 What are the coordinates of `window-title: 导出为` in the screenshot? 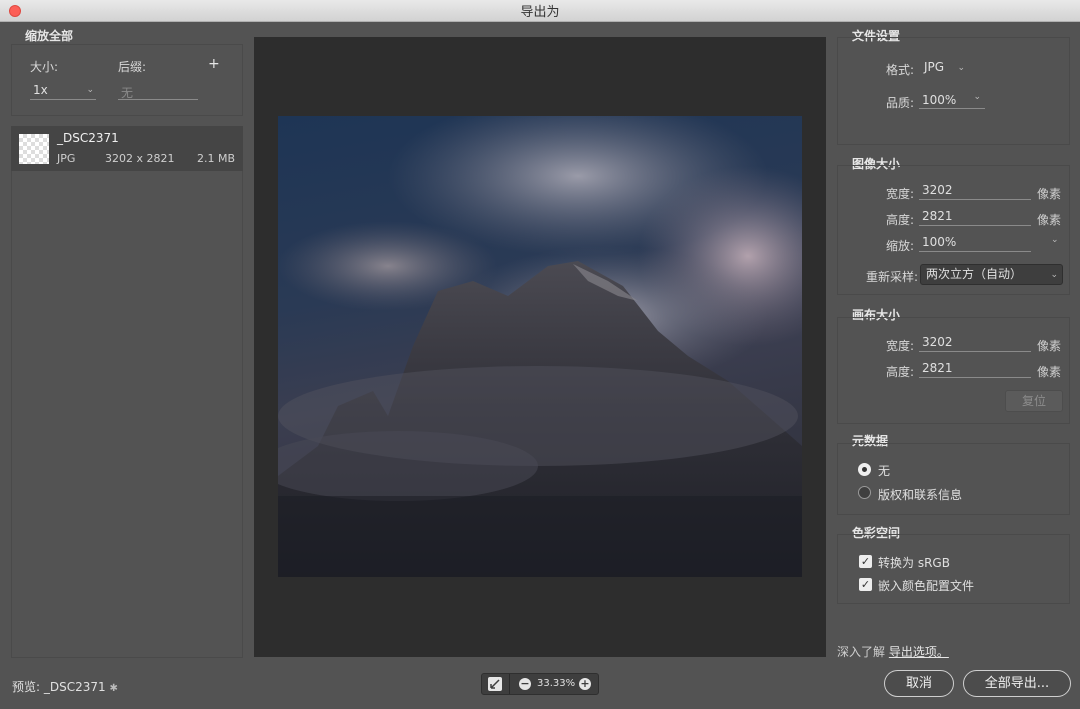 It's located at (540, 12).